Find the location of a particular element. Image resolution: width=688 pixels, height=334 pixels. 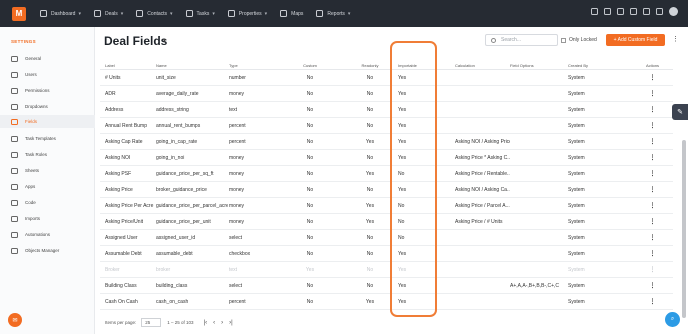

table-row: Address address_string text No No Yes System ⋮ is located at coordinates (386, 110).